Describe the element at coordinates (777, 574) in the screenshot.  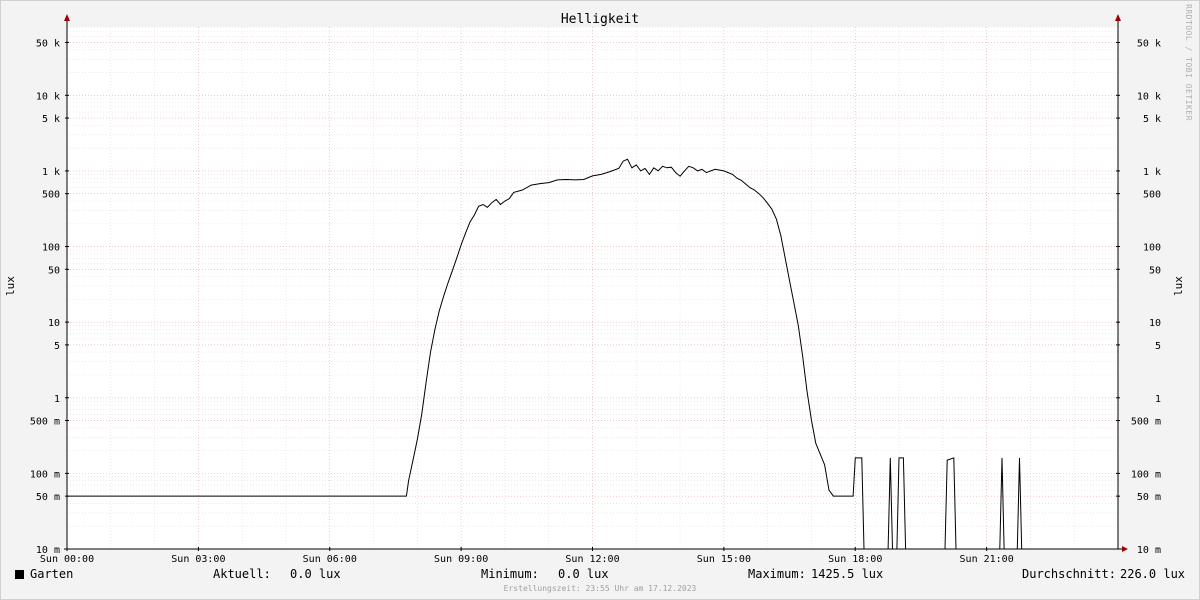
I see `legend-max-label: Maximum:` at that location.